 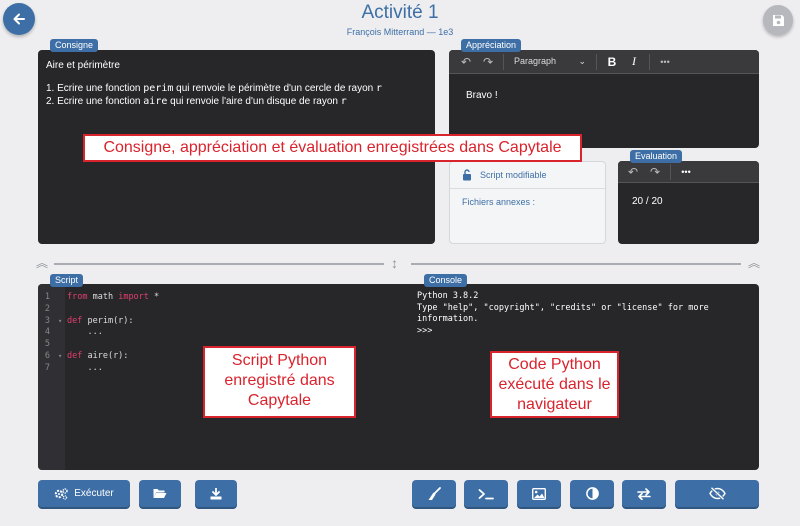 I want to click on italic-button: I, so click(x=634, y=61).